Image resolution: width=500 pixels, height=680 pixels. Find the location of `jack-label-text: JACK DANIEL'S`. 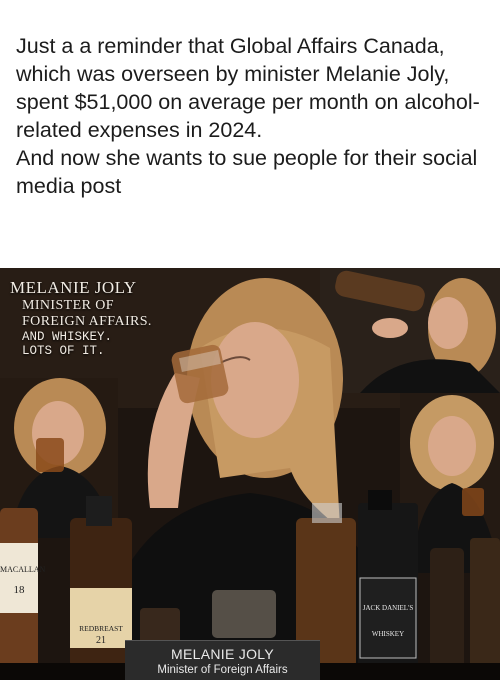

jack-label-text: JACK DANIEL'S is located at coordinates (388, 608).